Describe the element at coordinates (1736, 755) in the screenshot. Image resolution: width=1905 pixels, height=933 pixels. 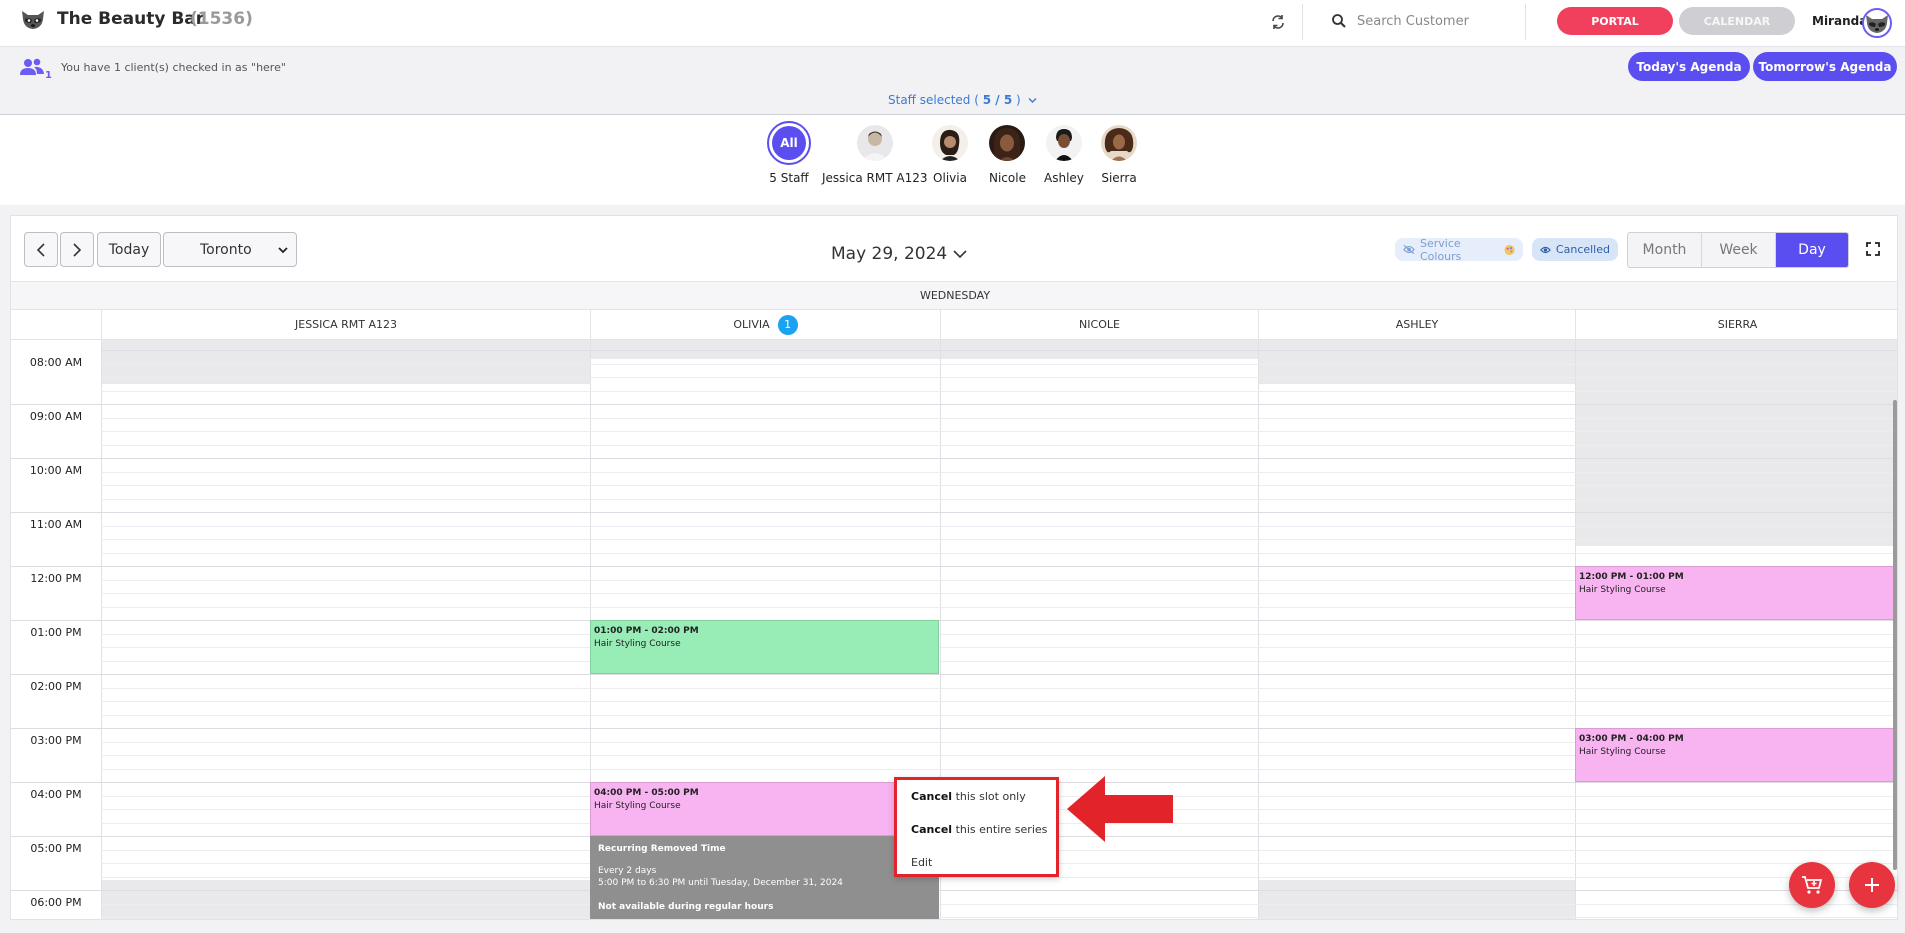
I see `appointment-card: 03:00 PM - 04:00 PM Hair Styling Course` at that location.